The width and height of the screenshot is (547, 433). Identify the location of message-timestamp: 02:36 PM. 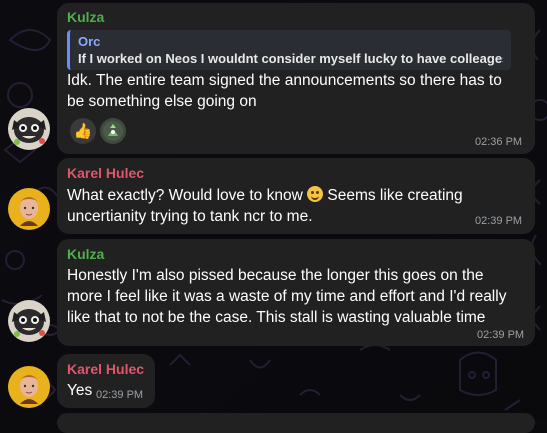
(499, 142).